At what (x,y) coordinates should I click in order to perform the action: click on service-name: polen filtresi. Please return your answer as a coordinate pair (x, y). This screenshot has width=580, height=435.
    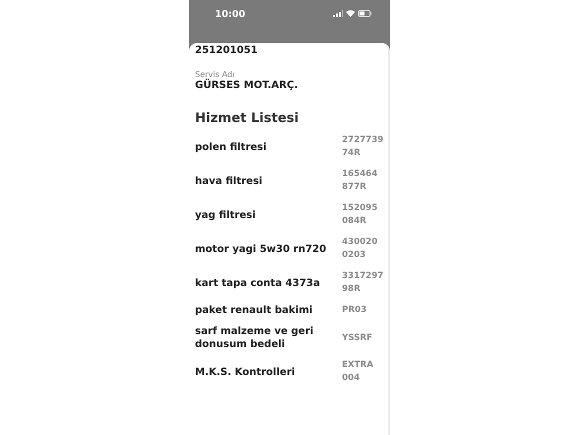
    Looking at the image, I should click on (231, 147).